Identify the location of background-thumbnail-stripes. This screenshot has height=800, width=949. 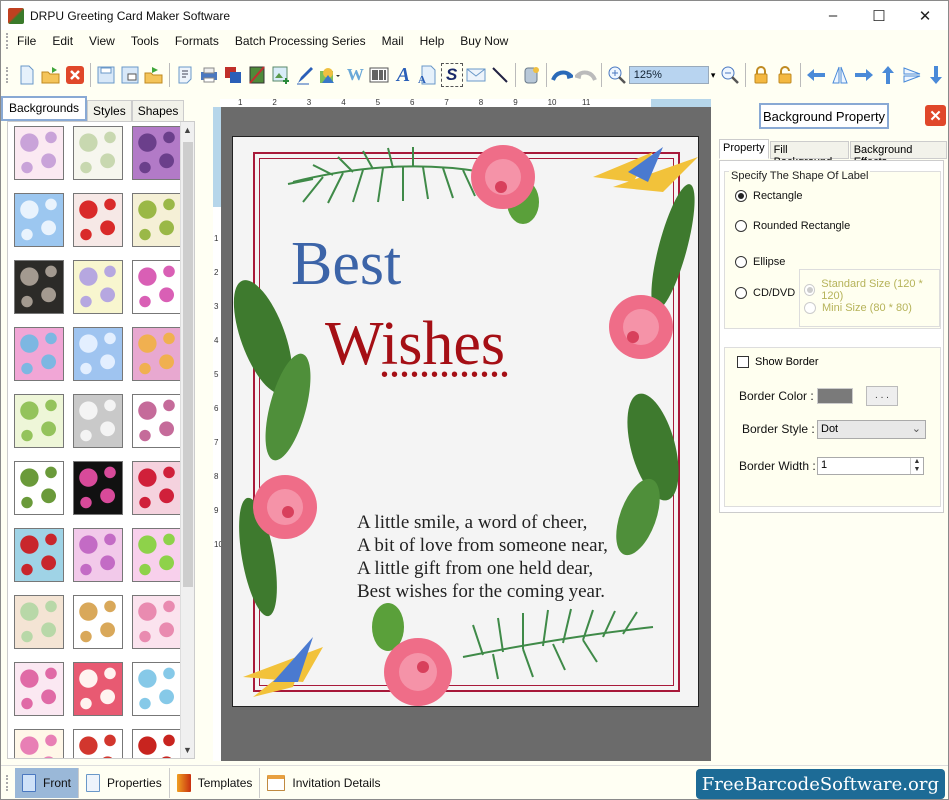
(39, 622).